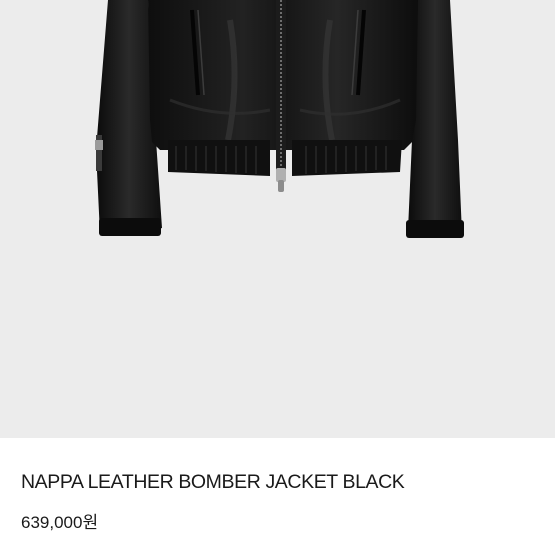 The image size is (555, 555). I want to click on left-cuff, so click(130, 227).